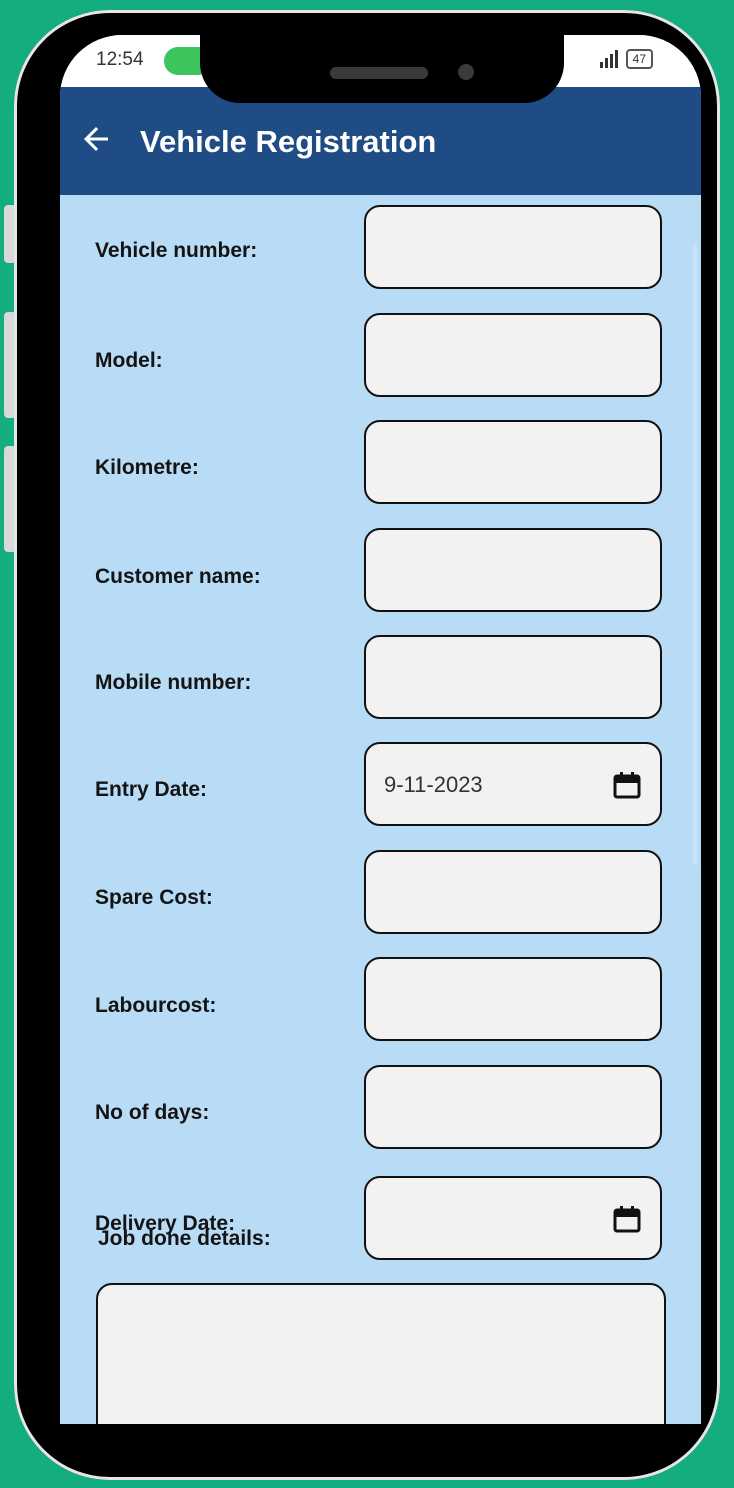 The width and height of the screenshot is (734, 1488). Describe the element at coordinates (379, 73) in the screenshot. I see `notch-speaker` at that location.